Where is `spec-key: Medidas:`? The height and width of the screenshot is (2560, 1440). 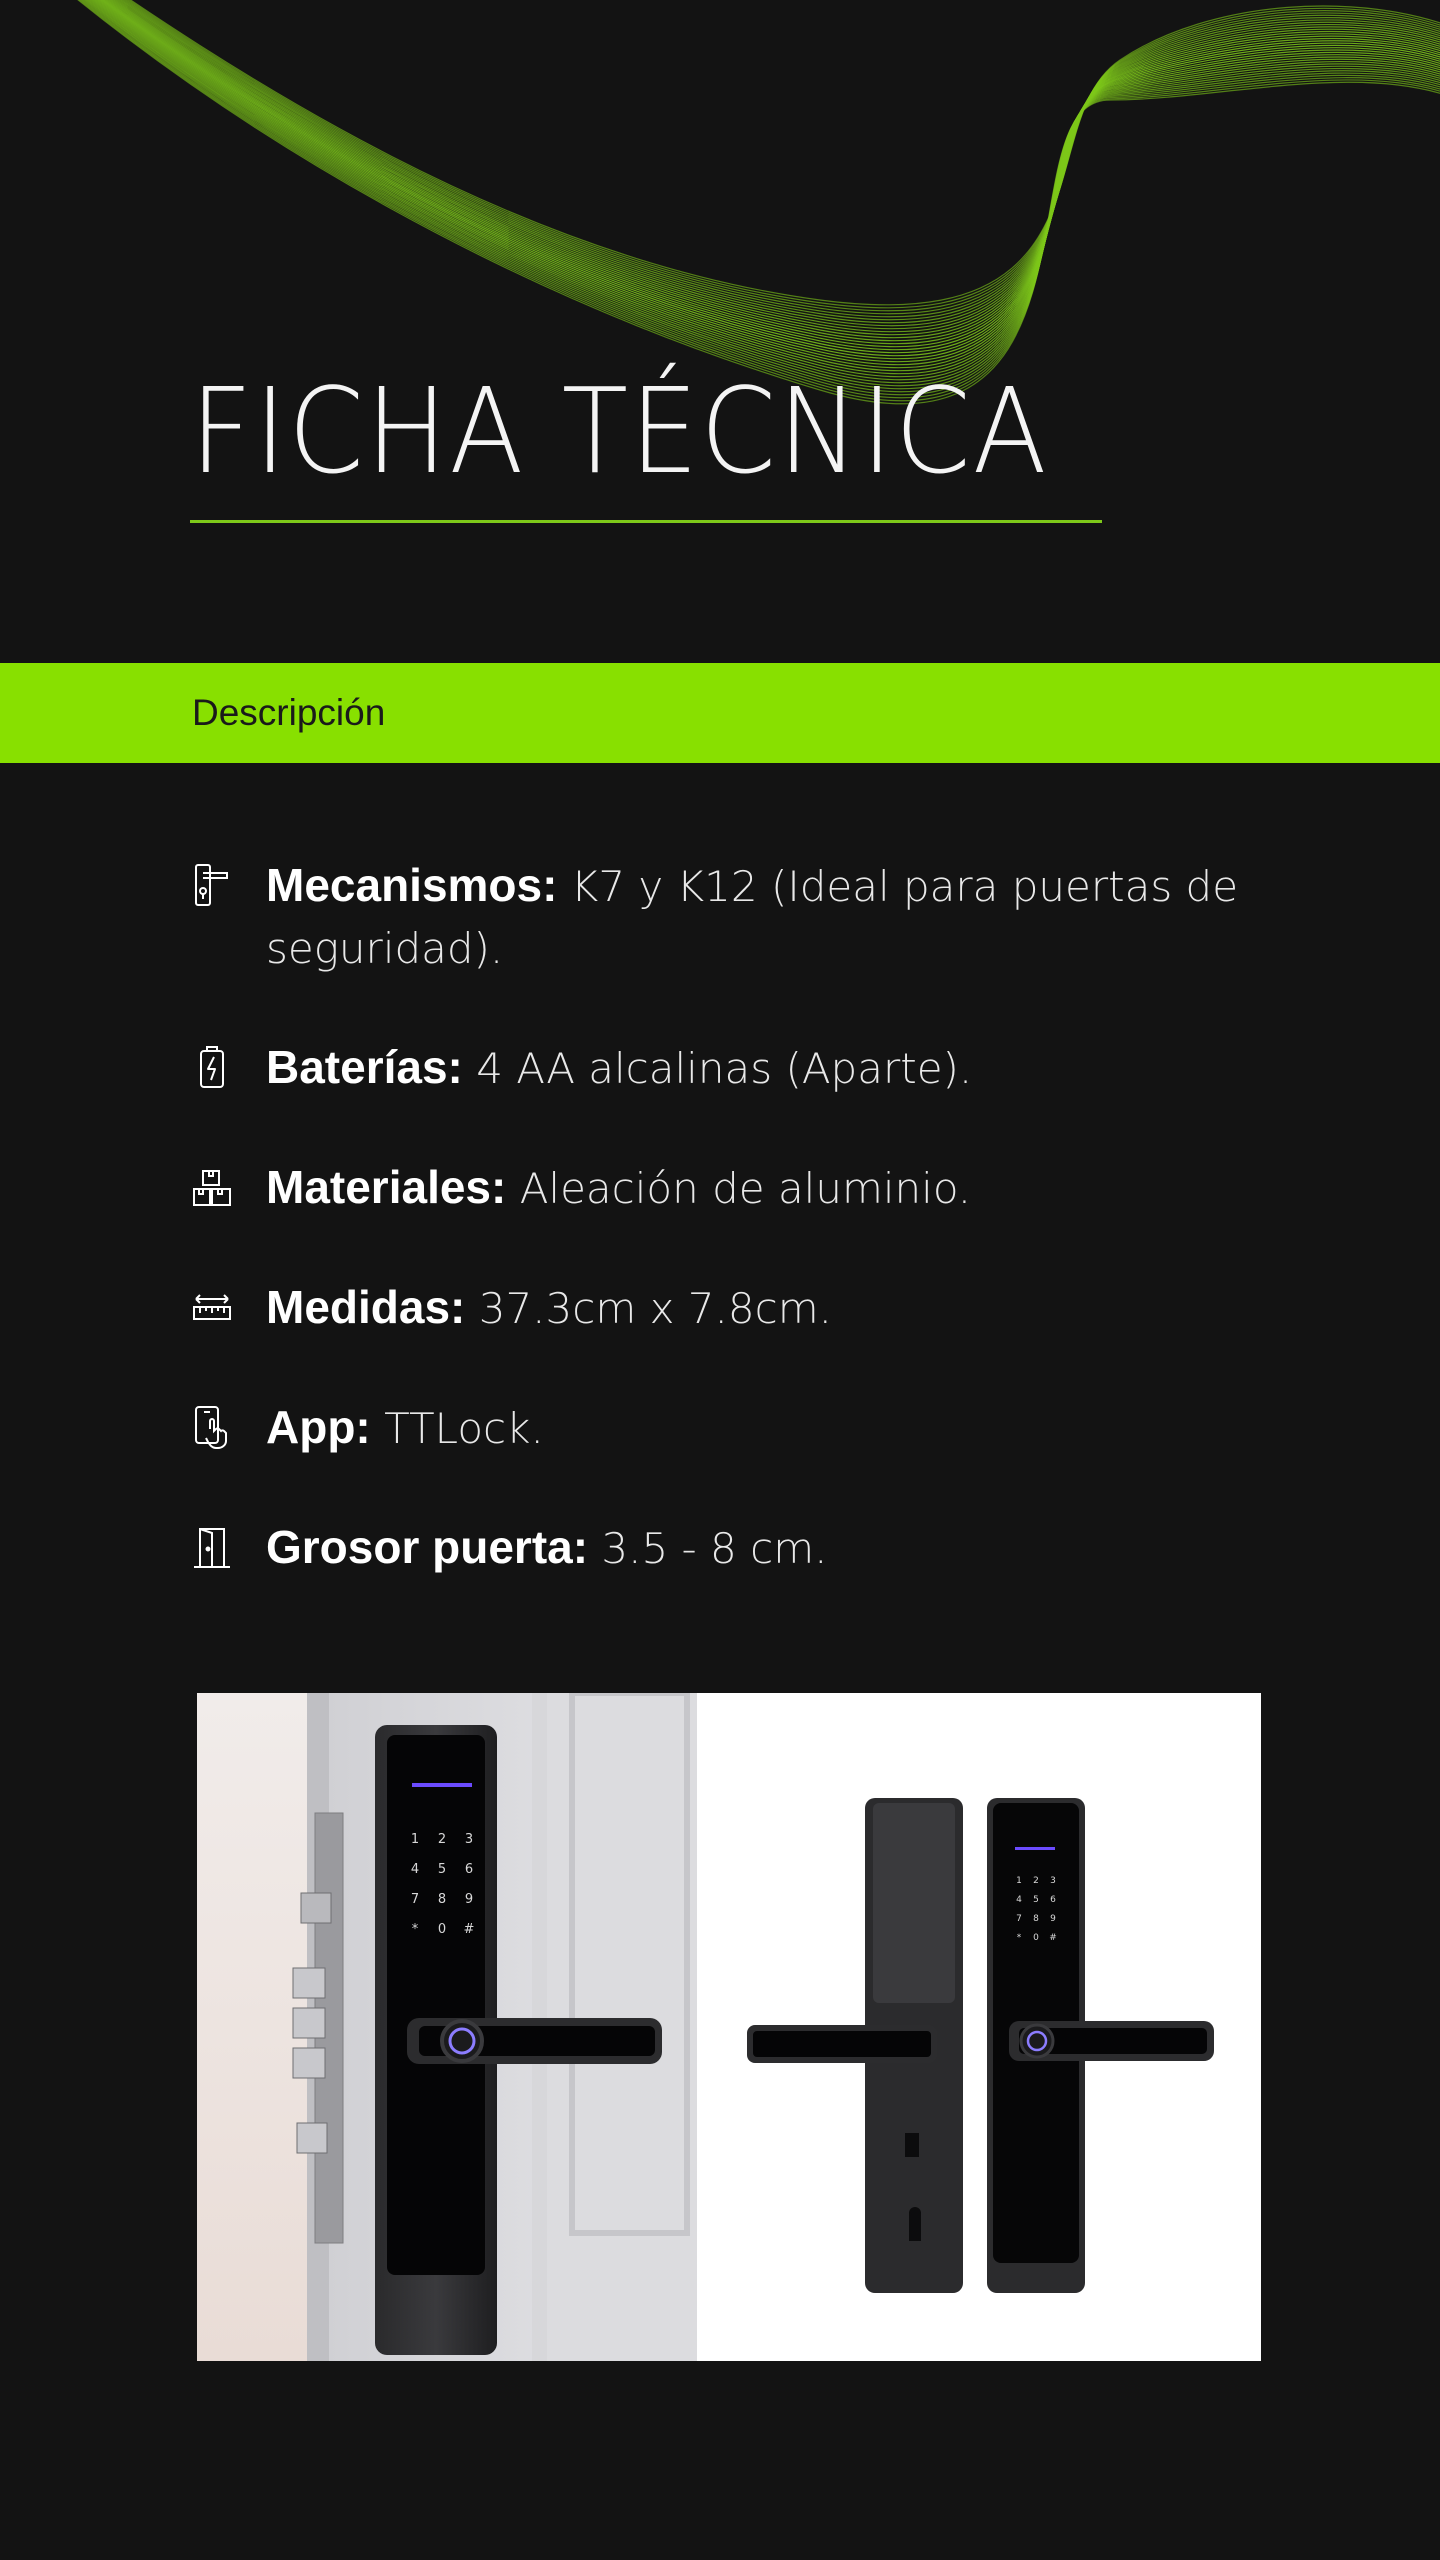
spec-key: Medidas: is located at coordinates (366, 1307).